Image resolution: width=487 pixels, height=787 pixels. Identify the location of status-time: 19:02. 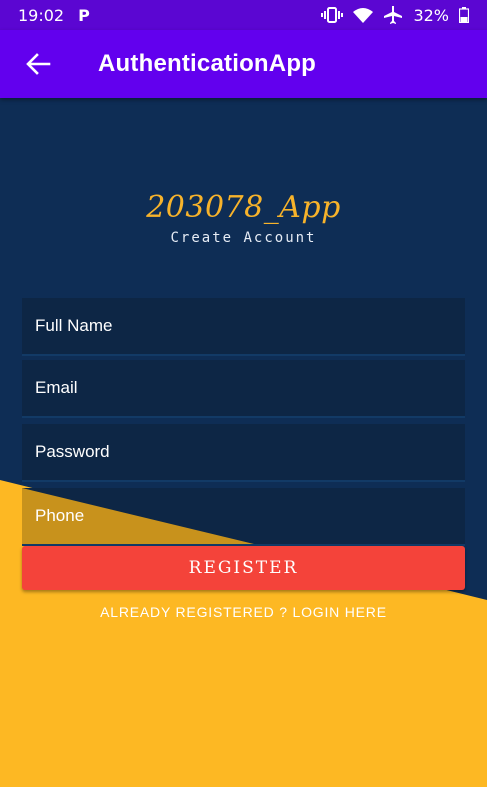
(41, 15).